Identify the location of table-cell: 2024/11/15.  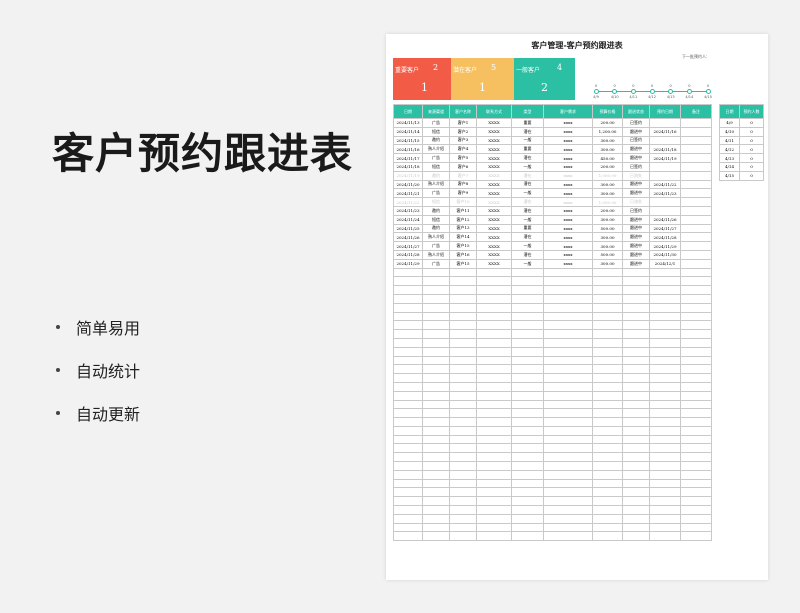
(408, 140).